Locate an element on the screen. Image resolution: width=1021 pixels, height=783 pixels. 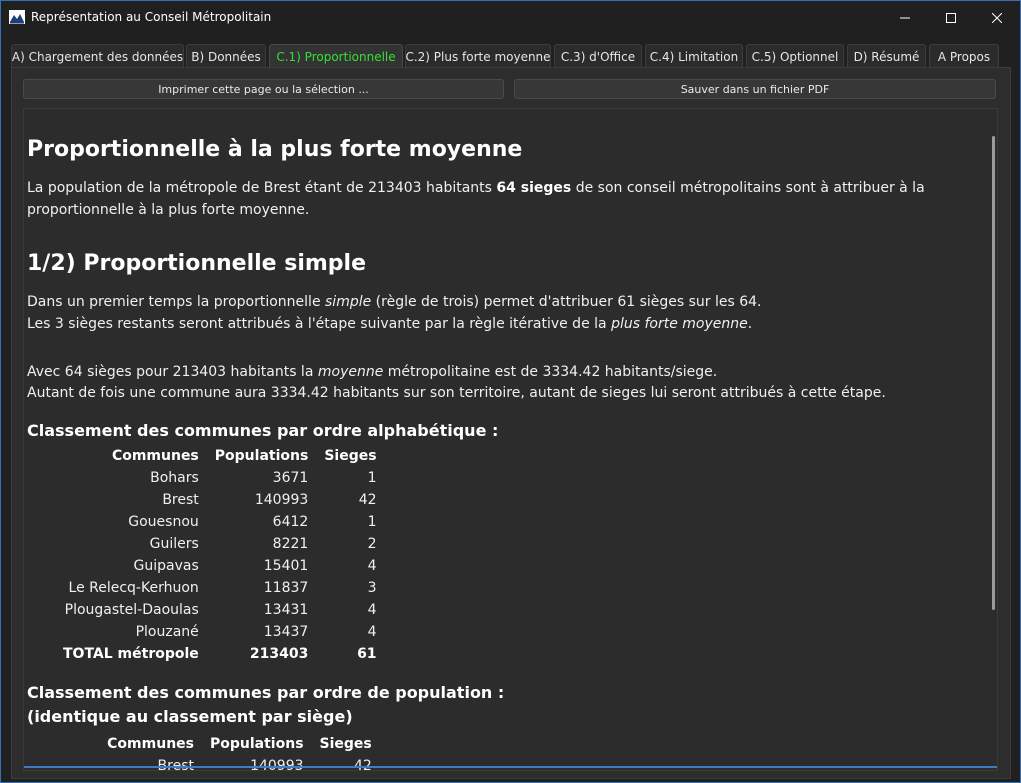
tab-a-propos: A Propos is located at coordinates (964, 56).